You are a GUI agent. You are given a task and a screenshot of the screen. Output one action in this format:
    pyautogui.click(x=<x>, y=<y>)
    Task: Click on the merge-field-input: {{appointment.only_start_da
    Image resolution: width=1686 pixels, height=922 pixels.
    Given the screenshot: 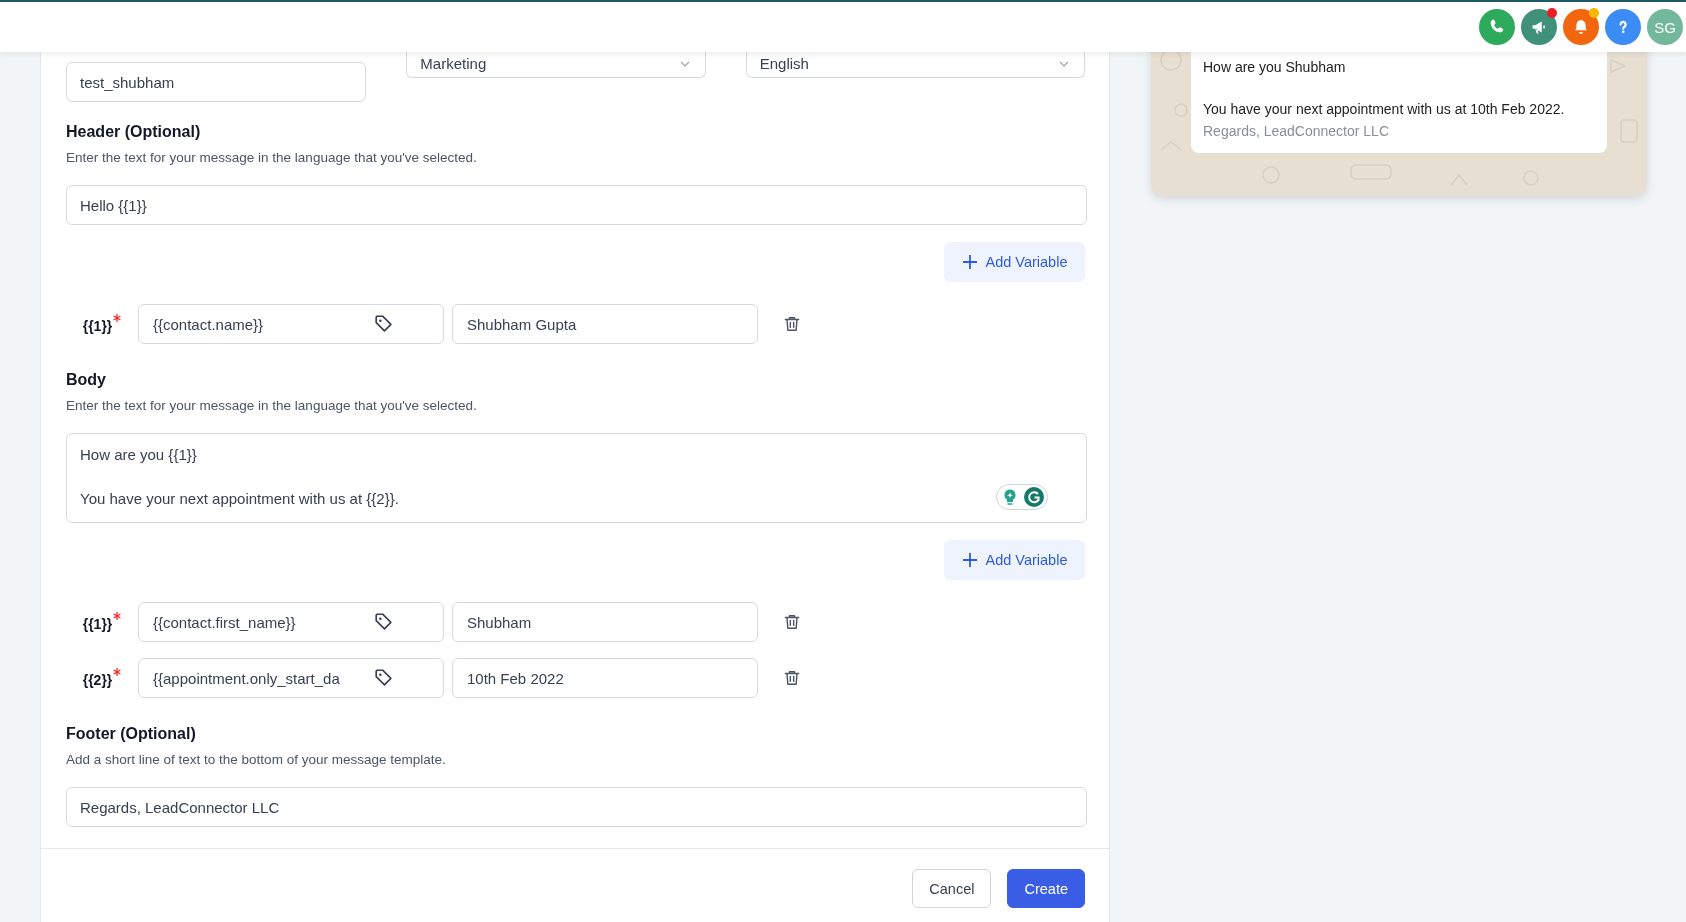 What is the action you would take?
    pyautogui.click(x=291, y=678)
    